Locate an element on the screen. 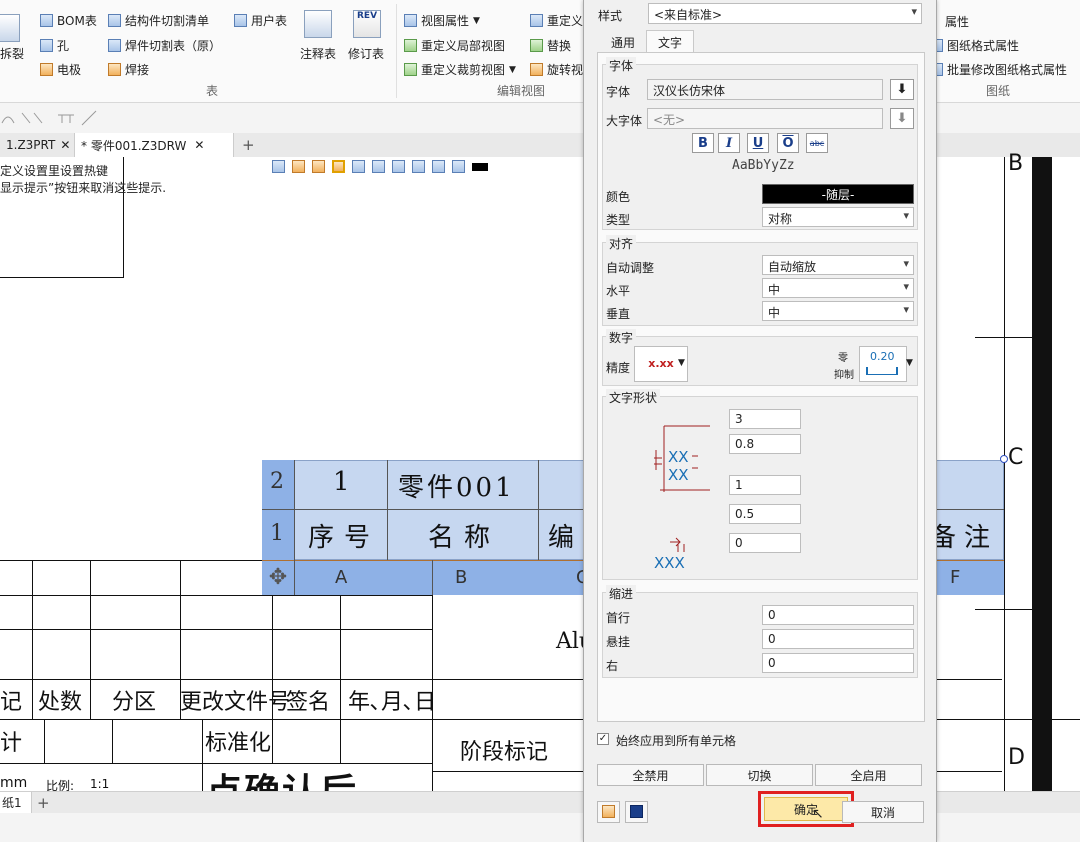 The width and height of the screenshot is (1080, 842). style-label: 样式 is located at coordinates (610, 16).